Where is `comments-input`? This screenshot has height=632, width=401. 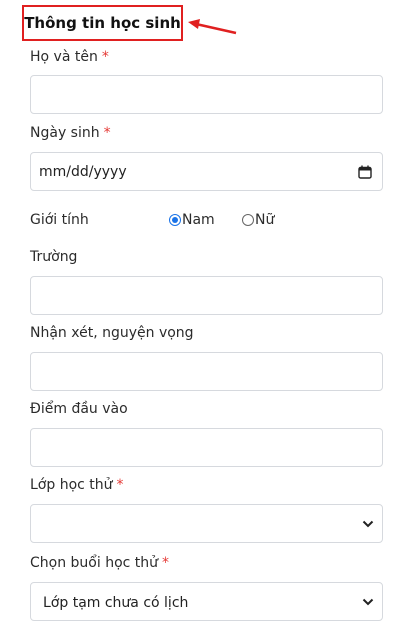
comments-input is located at coordinates (206, 371).